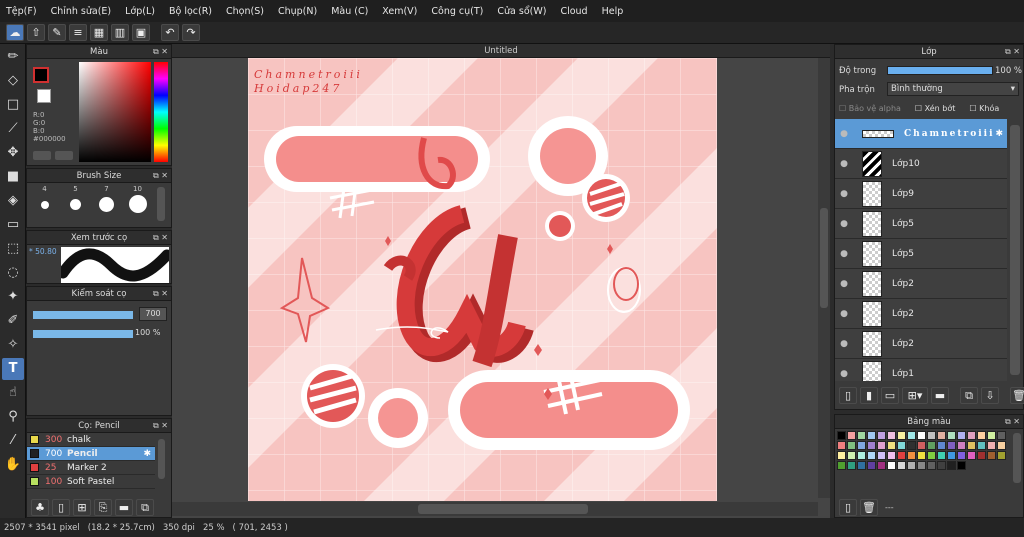  I want to click on window-icon: ▣, so click(141, 32).